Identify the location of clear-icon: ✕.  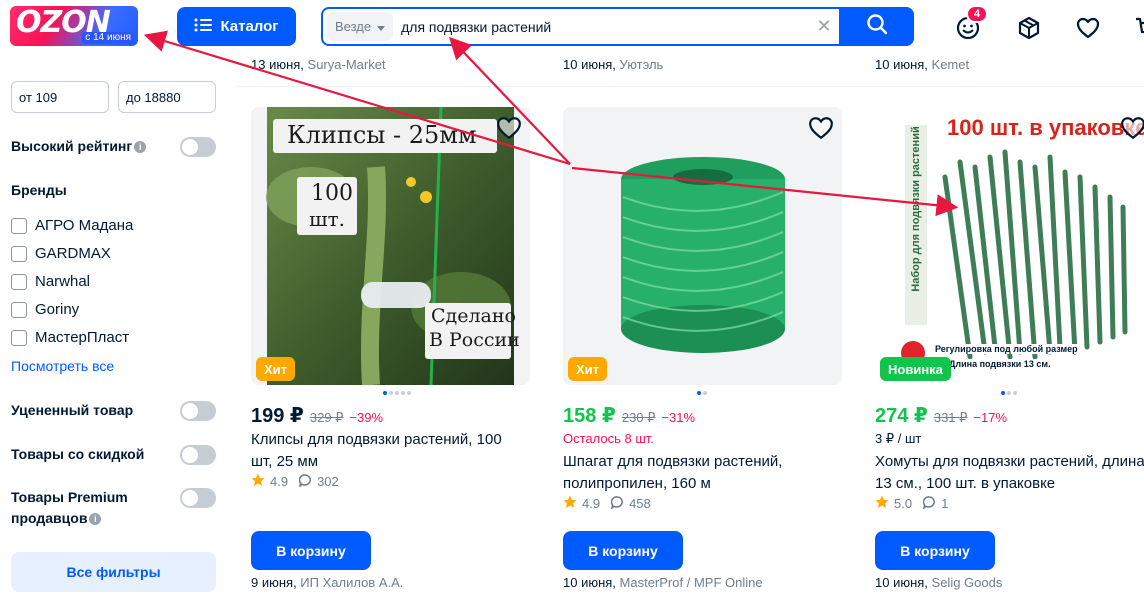
(824, 26).